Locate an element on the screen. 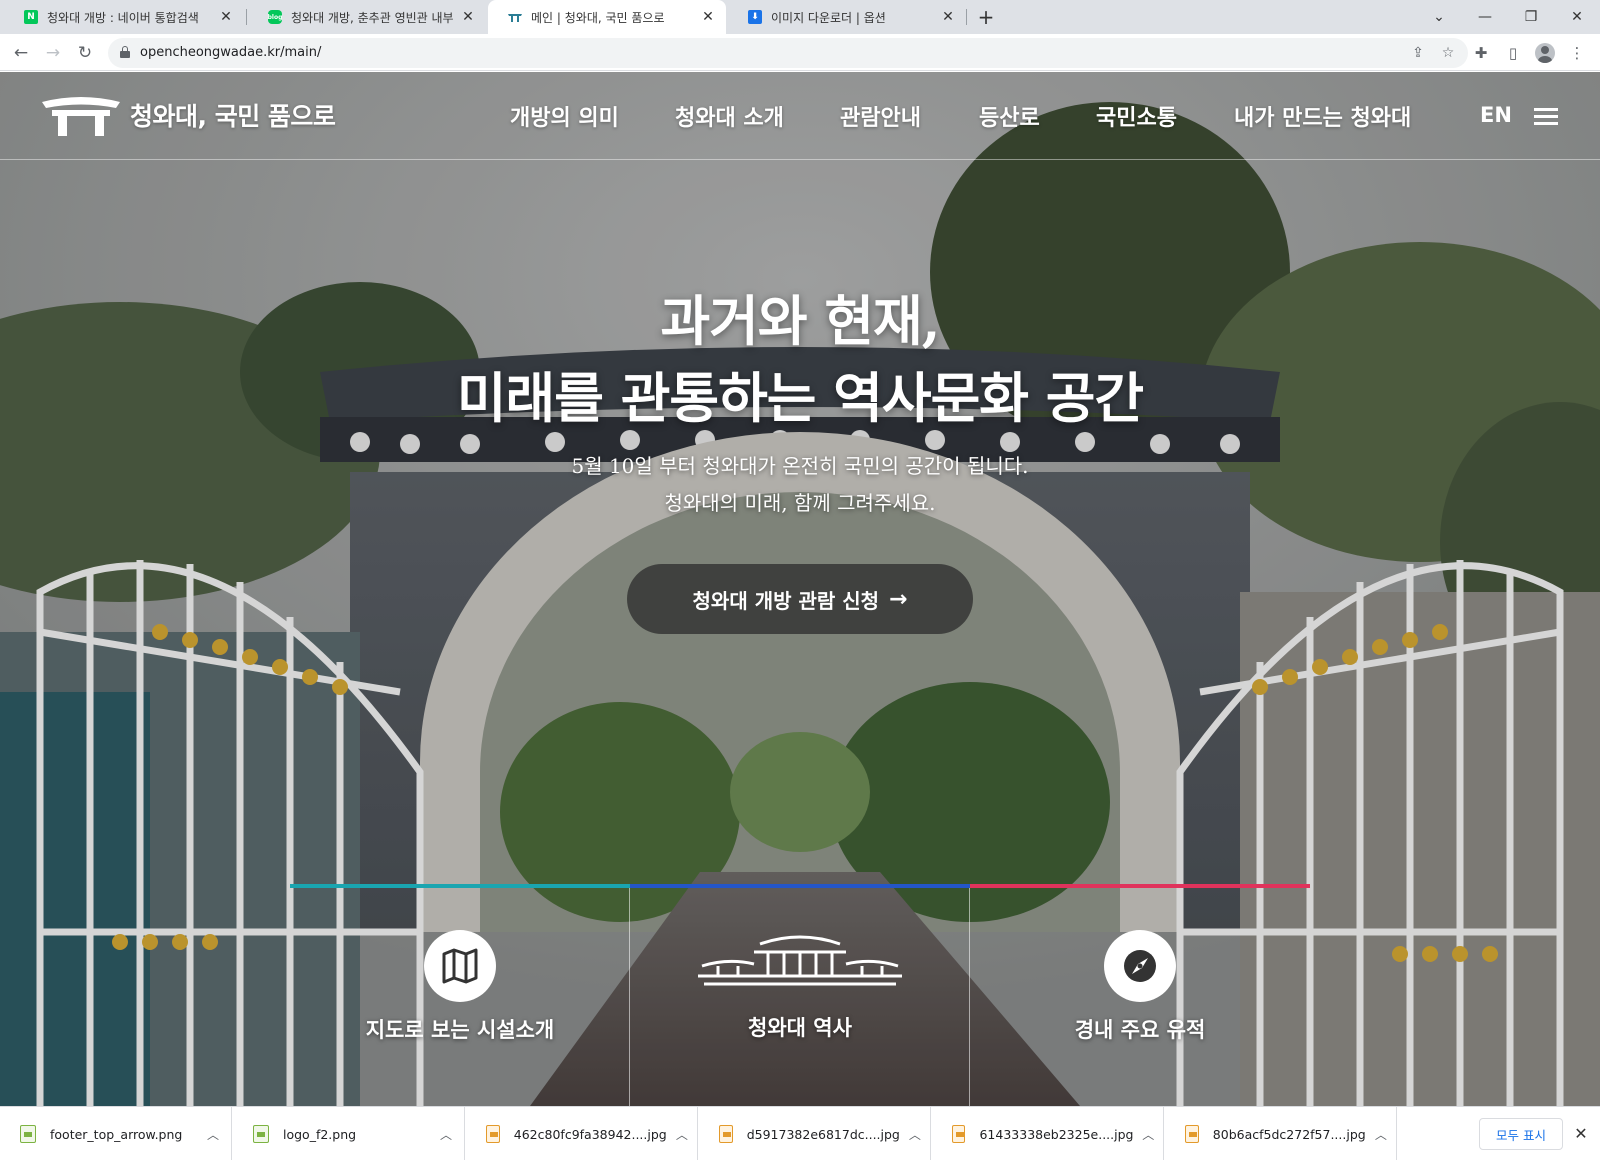  cta-label: 청와대 개방 관람 신청 is located at coordinates (786, 600).